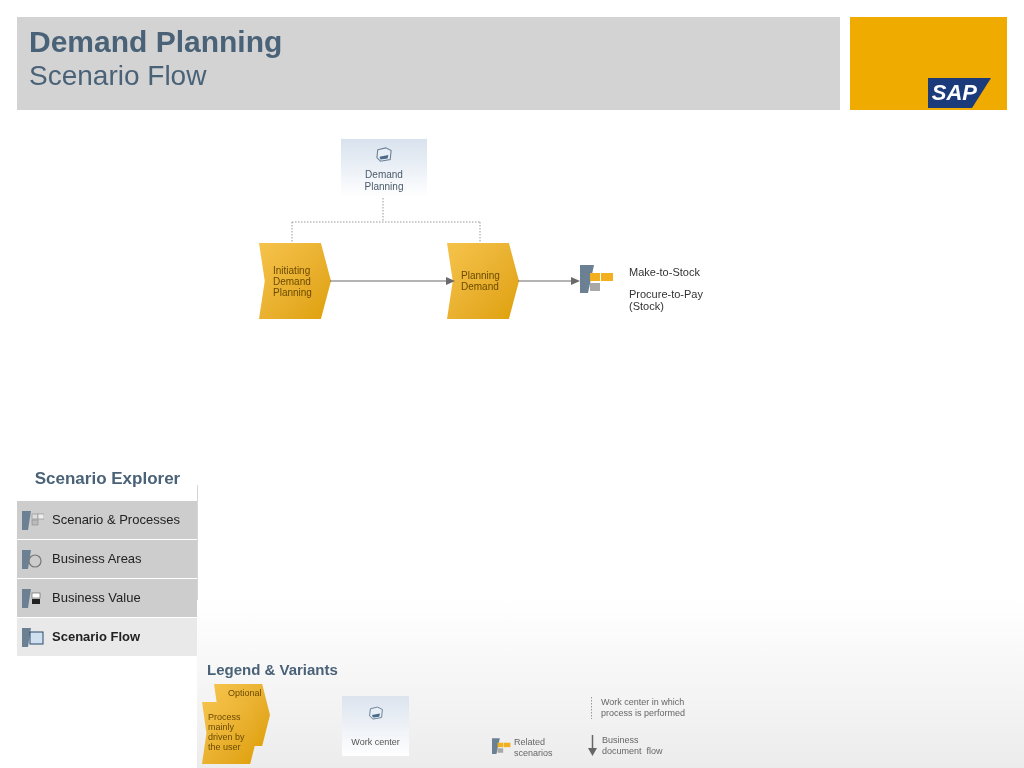 The width and height of the screenshot is (1024, 768). What do you see at coordinates (33, 559) in the screenshot?
I see `areas-icon` at bounding box center [33, 559].